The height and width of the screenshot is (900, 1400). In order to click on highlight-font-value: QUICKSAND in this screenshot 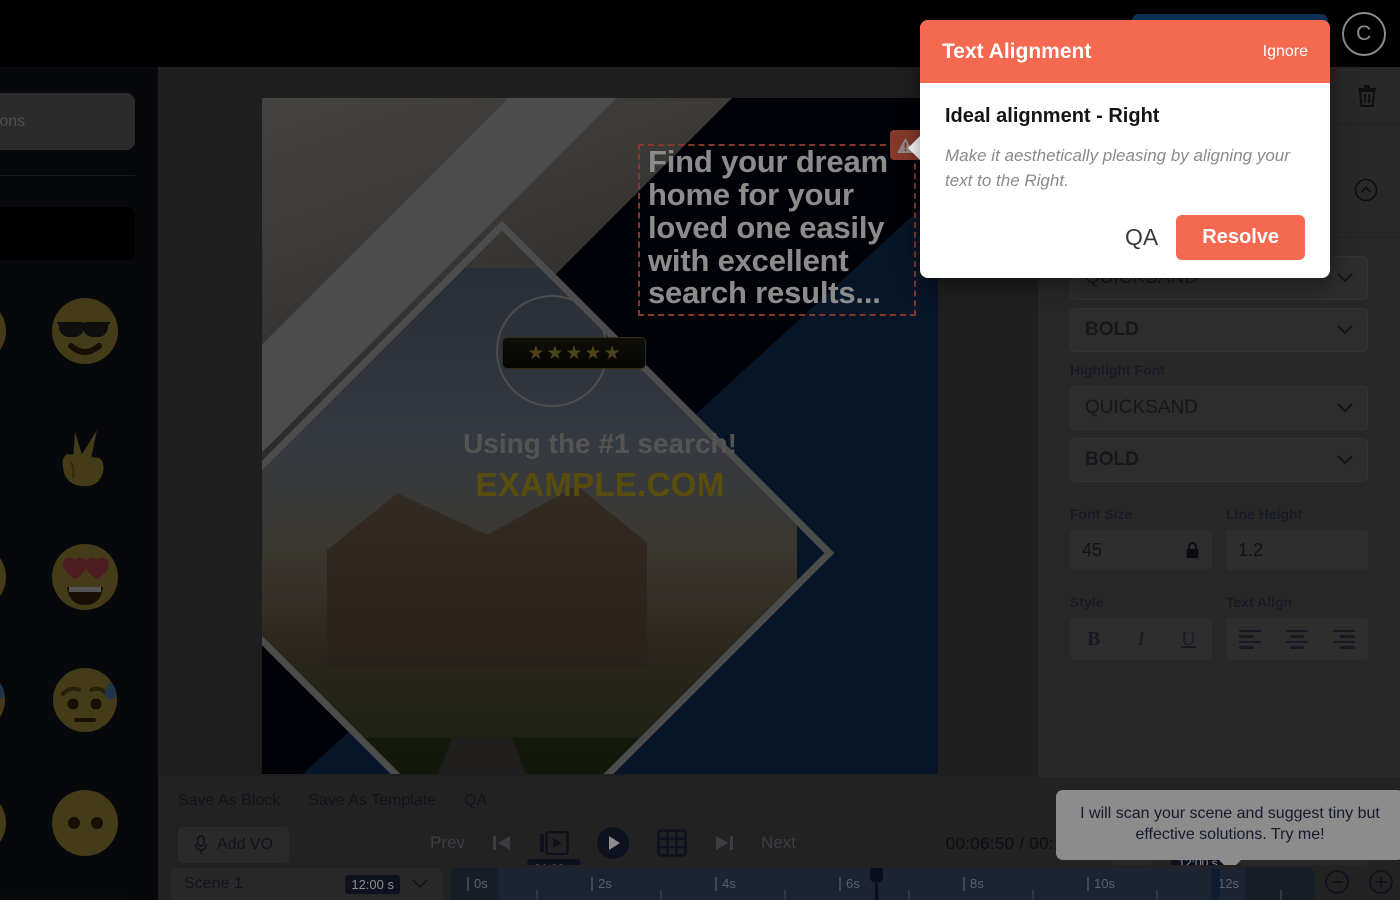, I will do `click(1141, 407)`.